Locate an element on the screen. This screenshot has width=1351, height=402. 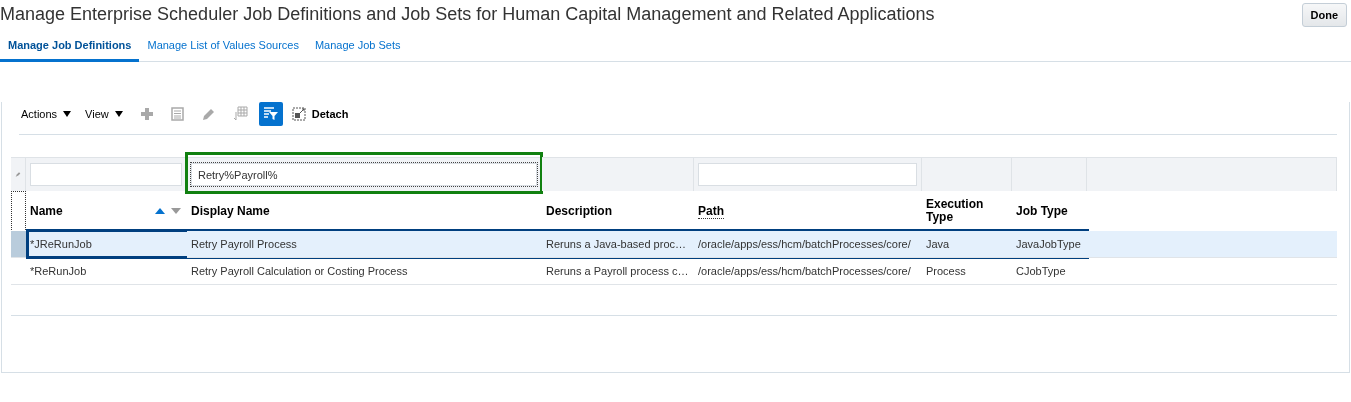
detach-icon is located at coordinates (298, 114).